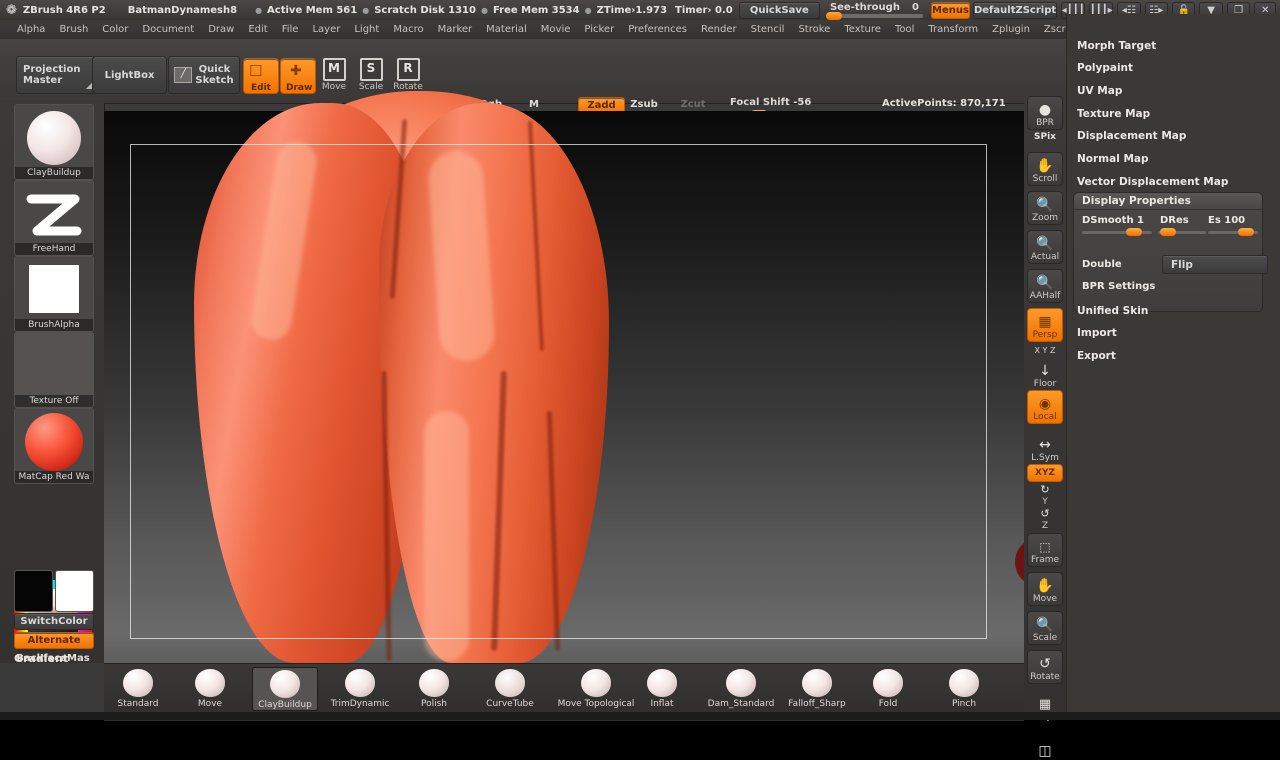 The width and height of the screenshot is (1280, 760). What do you see at coordinates (54, 621) in the screenshot?
I see `switch-color-button: SwitchColor` at bounding box center [54, 621].